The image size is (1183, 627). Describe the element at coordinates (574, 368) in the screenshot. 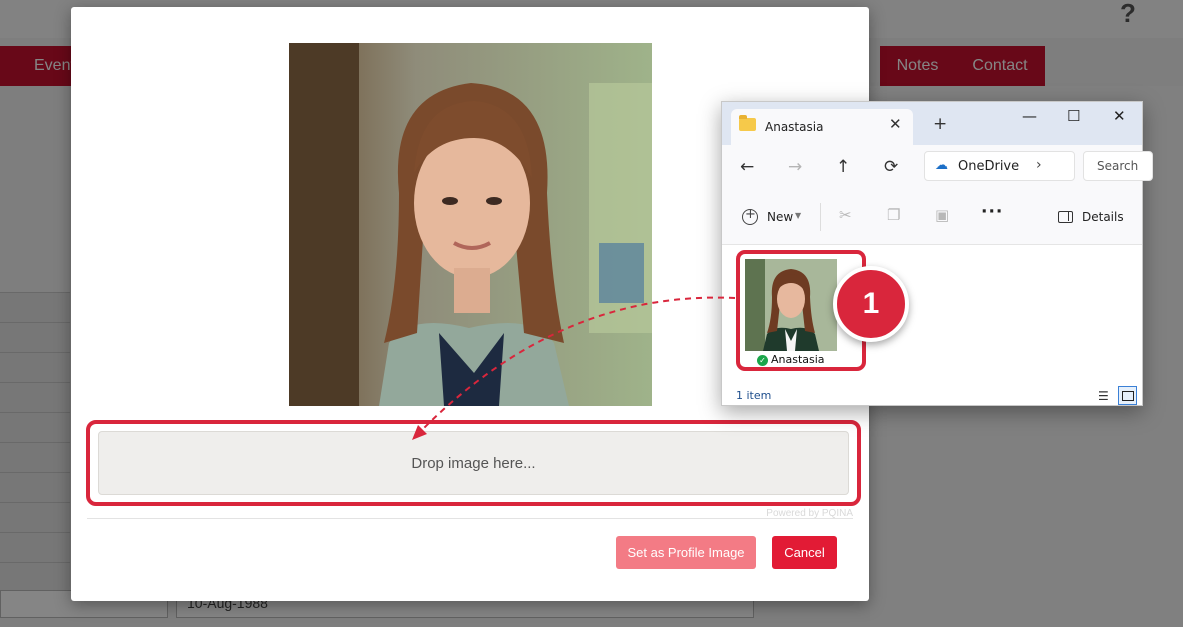

I see `drag-arrow` at that location.